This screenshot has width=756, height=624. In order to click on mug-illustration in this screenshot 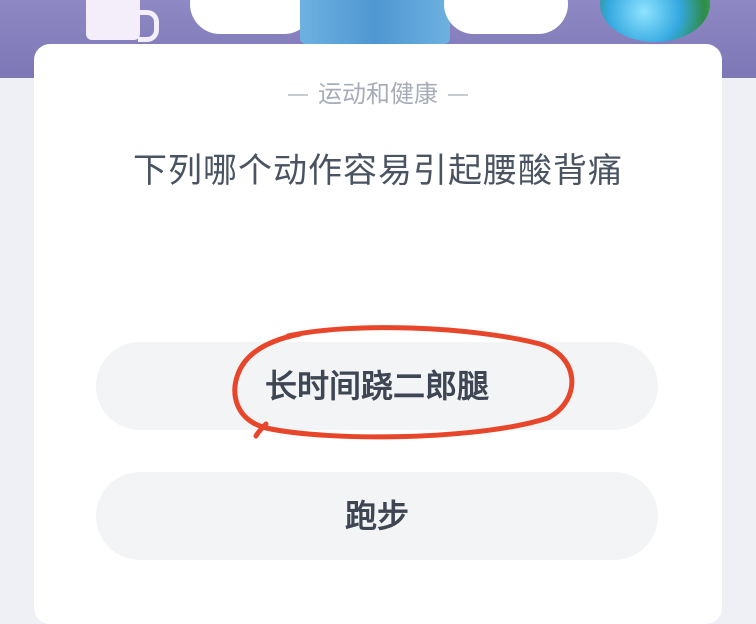, I will do `click(113, 20)`.